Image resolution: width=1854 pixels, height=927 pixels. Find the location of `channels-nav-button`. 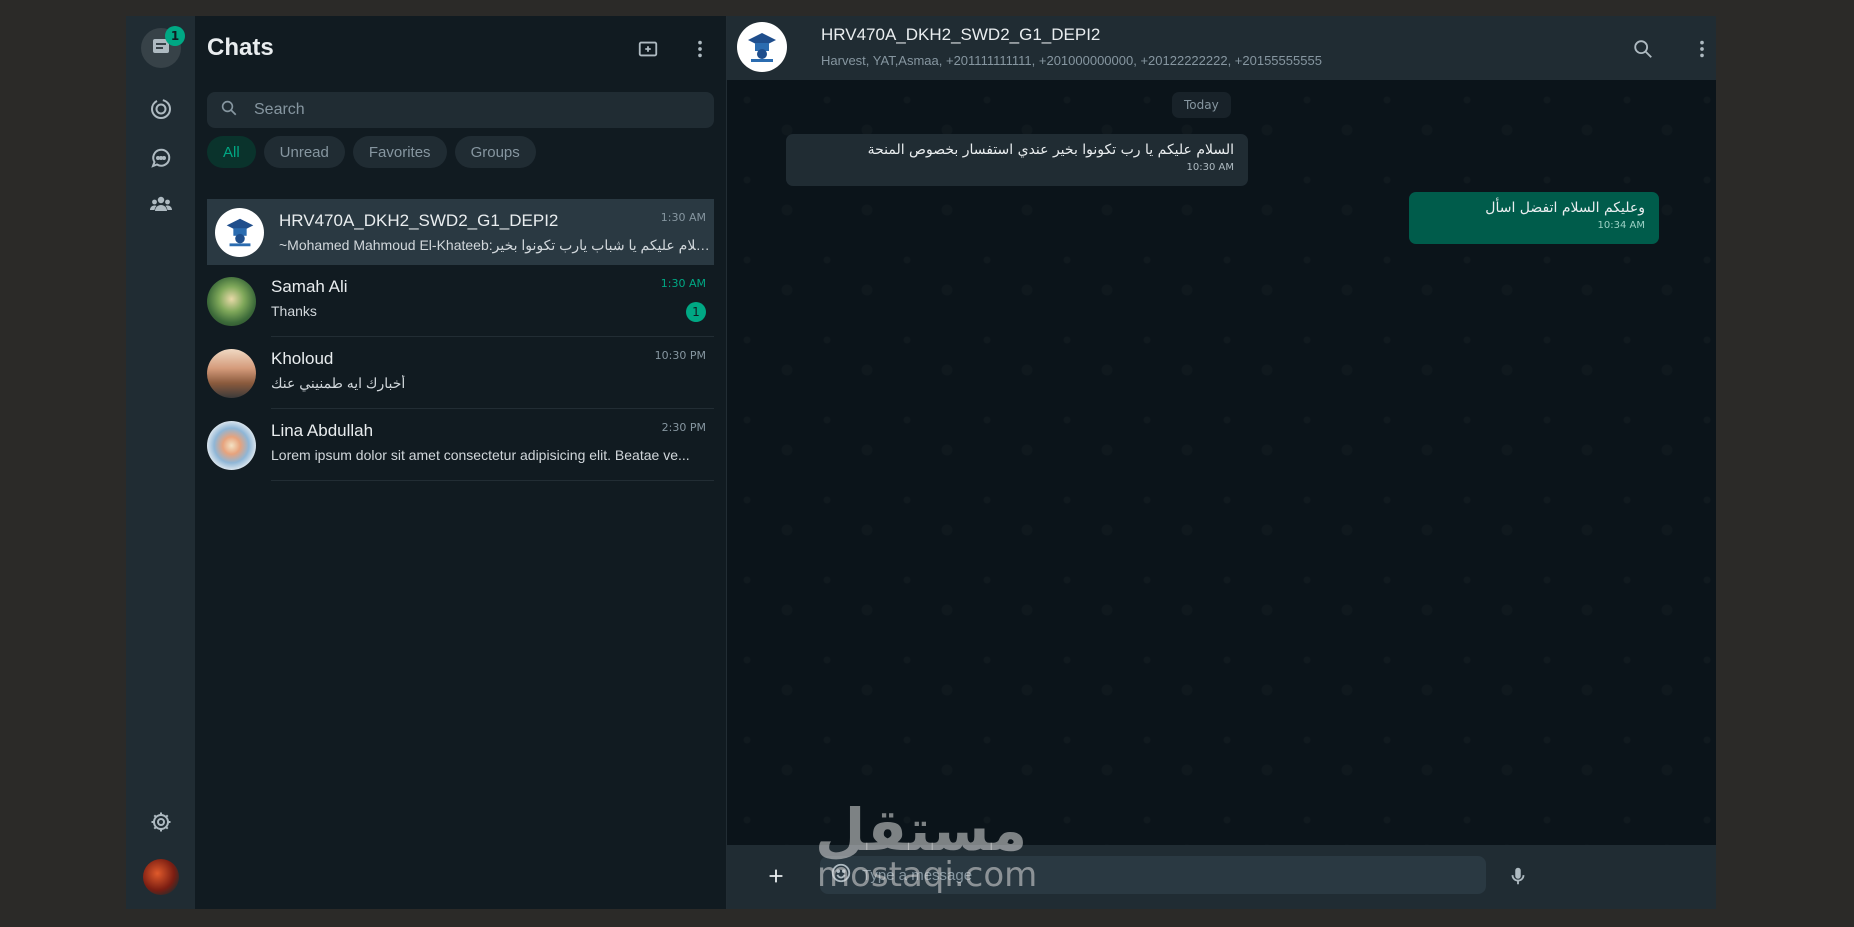

channels-nav-button is located at coordinates (161, 160).